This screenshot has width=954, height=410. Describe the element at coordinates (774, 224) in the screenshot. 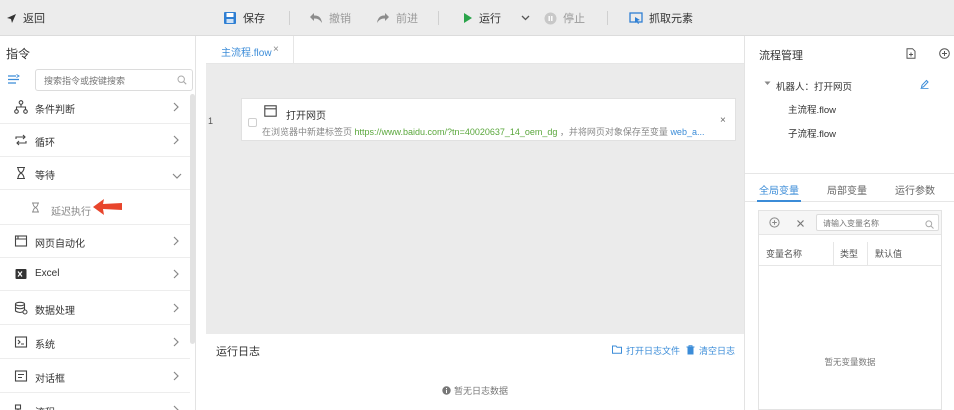

I see `add-variable-icon` at that location.